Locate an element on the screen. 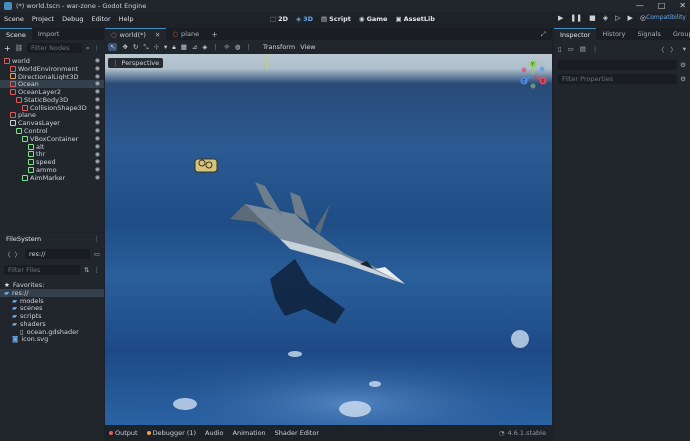 This screenshot has height=441, width=690. scene-node: speed ◉ is located at coordinates (52, 162).